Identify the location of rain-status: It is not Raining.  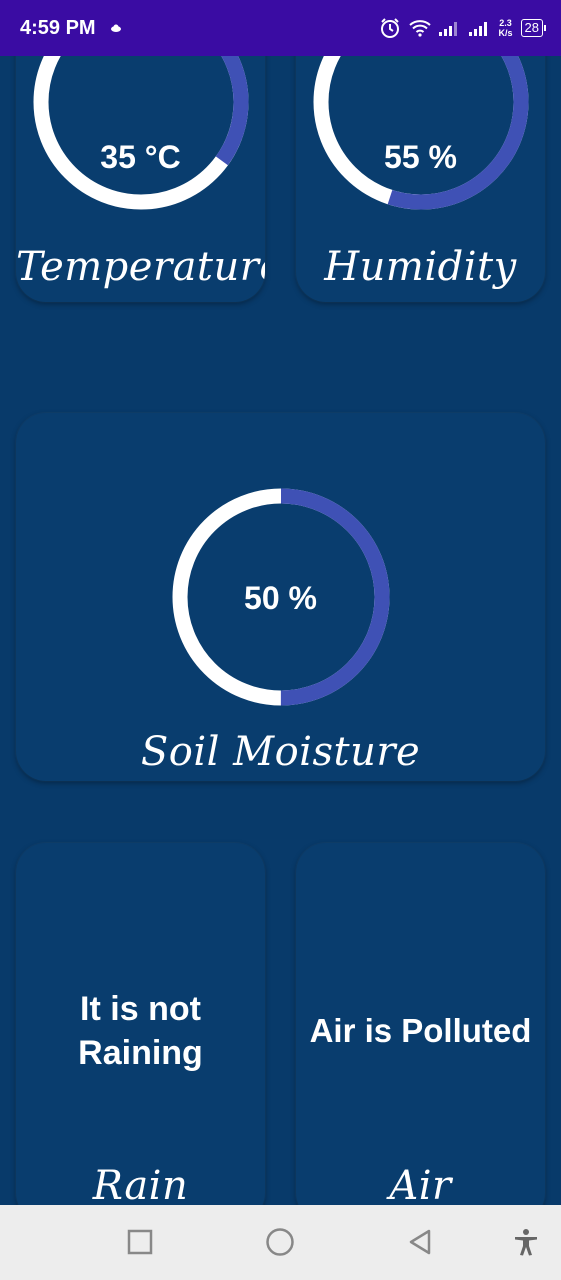
(140, 1031).